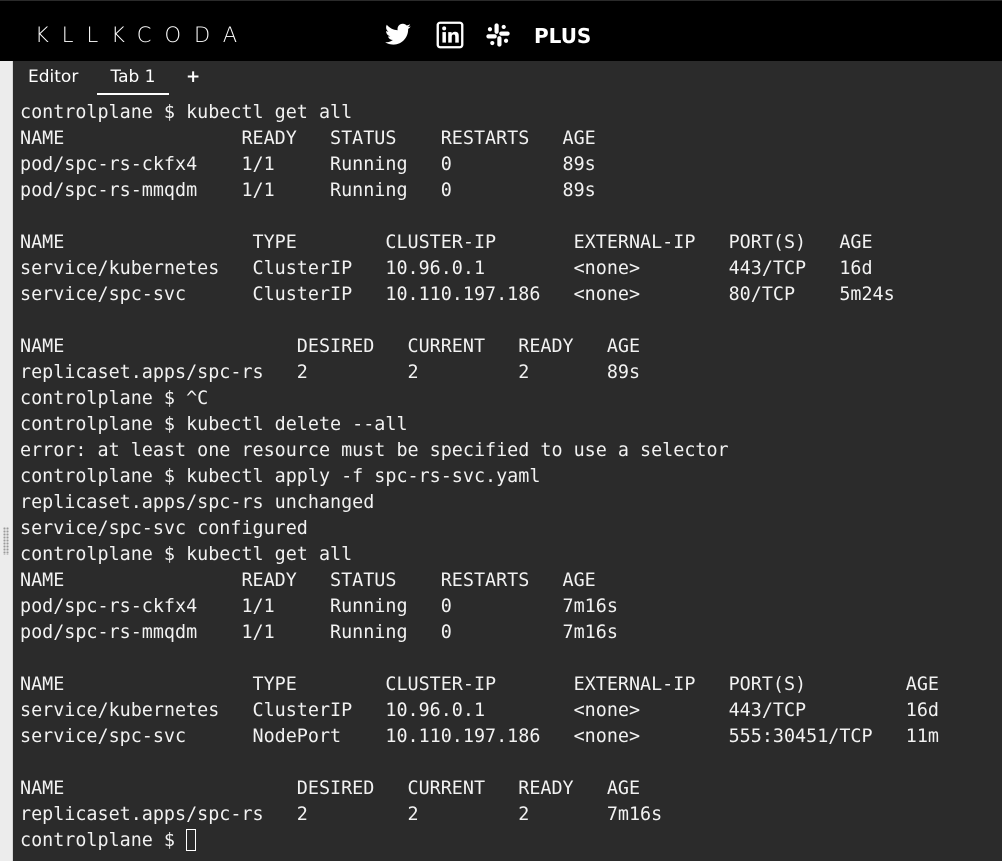 This screenshot has width=1002, height=861. Describe the element at coordinates (319, 606) in the screenshot. I see `terminal-line: pod/spc-rs-ckfx4 1/1 Running 0 7m16s` at that location.